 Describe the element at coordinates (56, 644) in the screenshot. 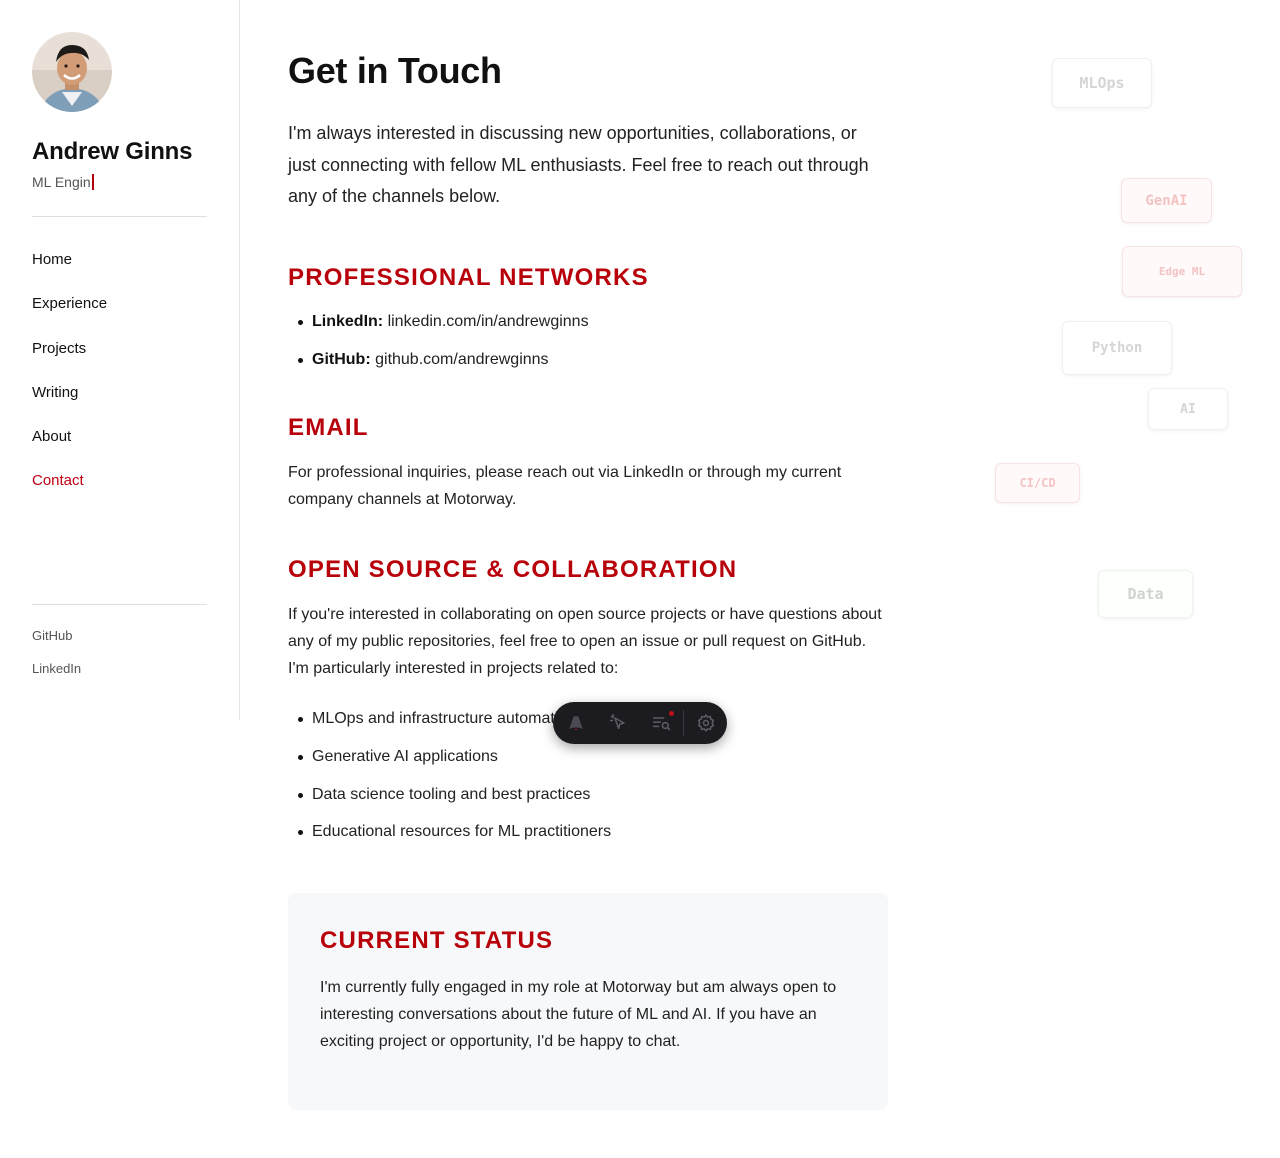

I see `social-link-github: GitHub` at that location.